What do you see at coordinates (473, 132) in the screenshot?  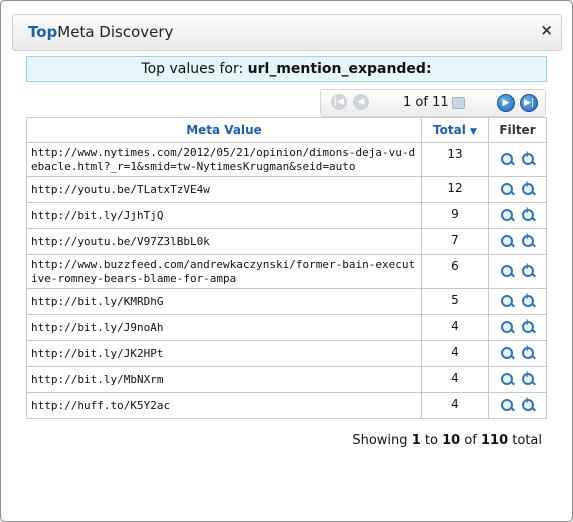 I see `sort-desc-icon: ▼` at bounding box center [473, 132].